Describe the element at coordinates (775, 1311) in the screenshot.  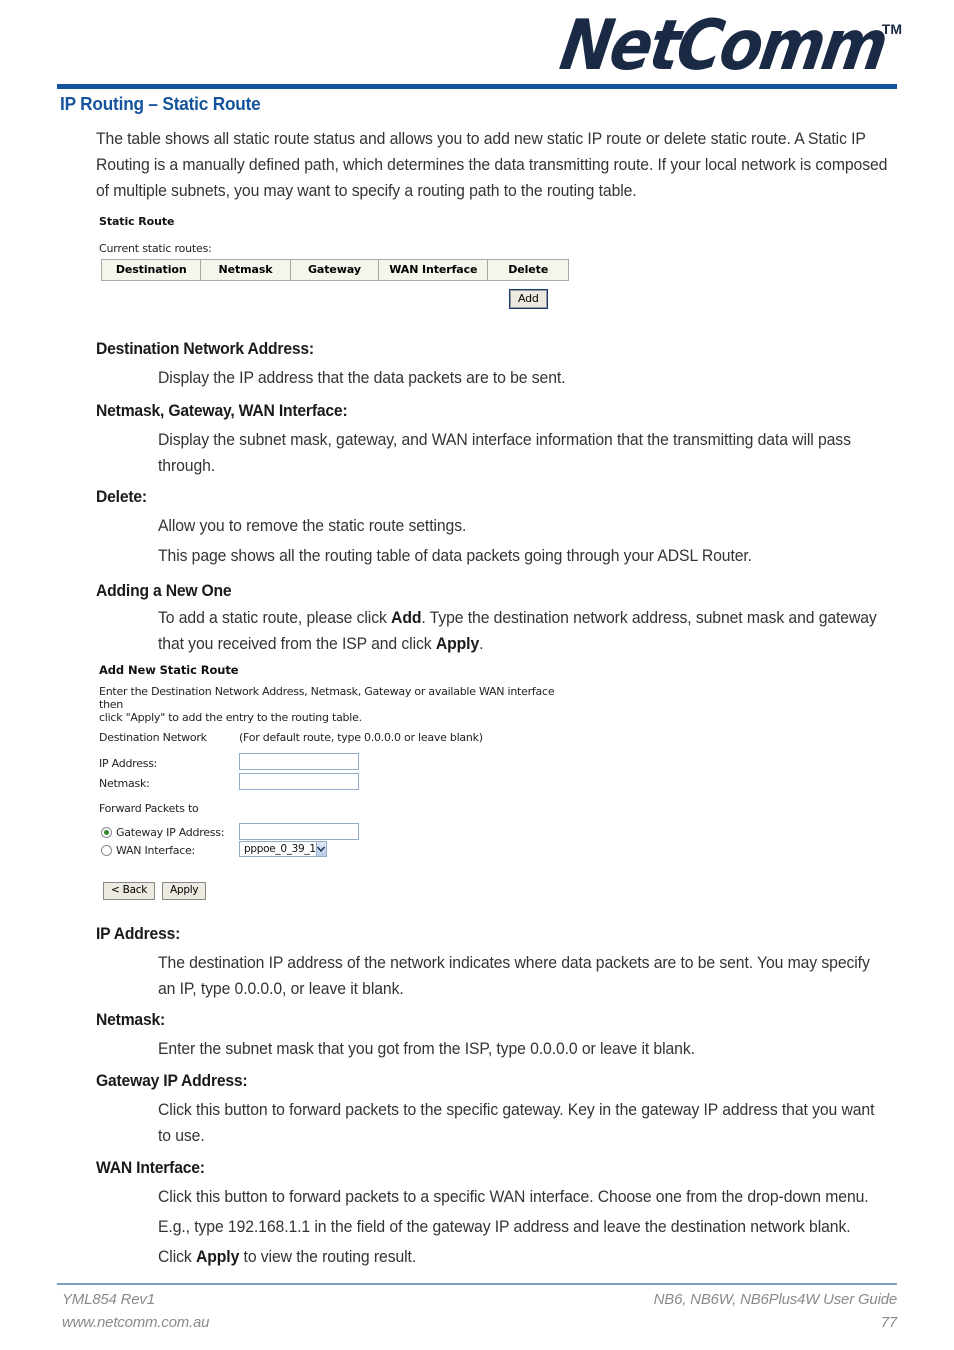
I see `footer-right: NB6, NB6W, NB6Plus4W User Guide 77` at that location.